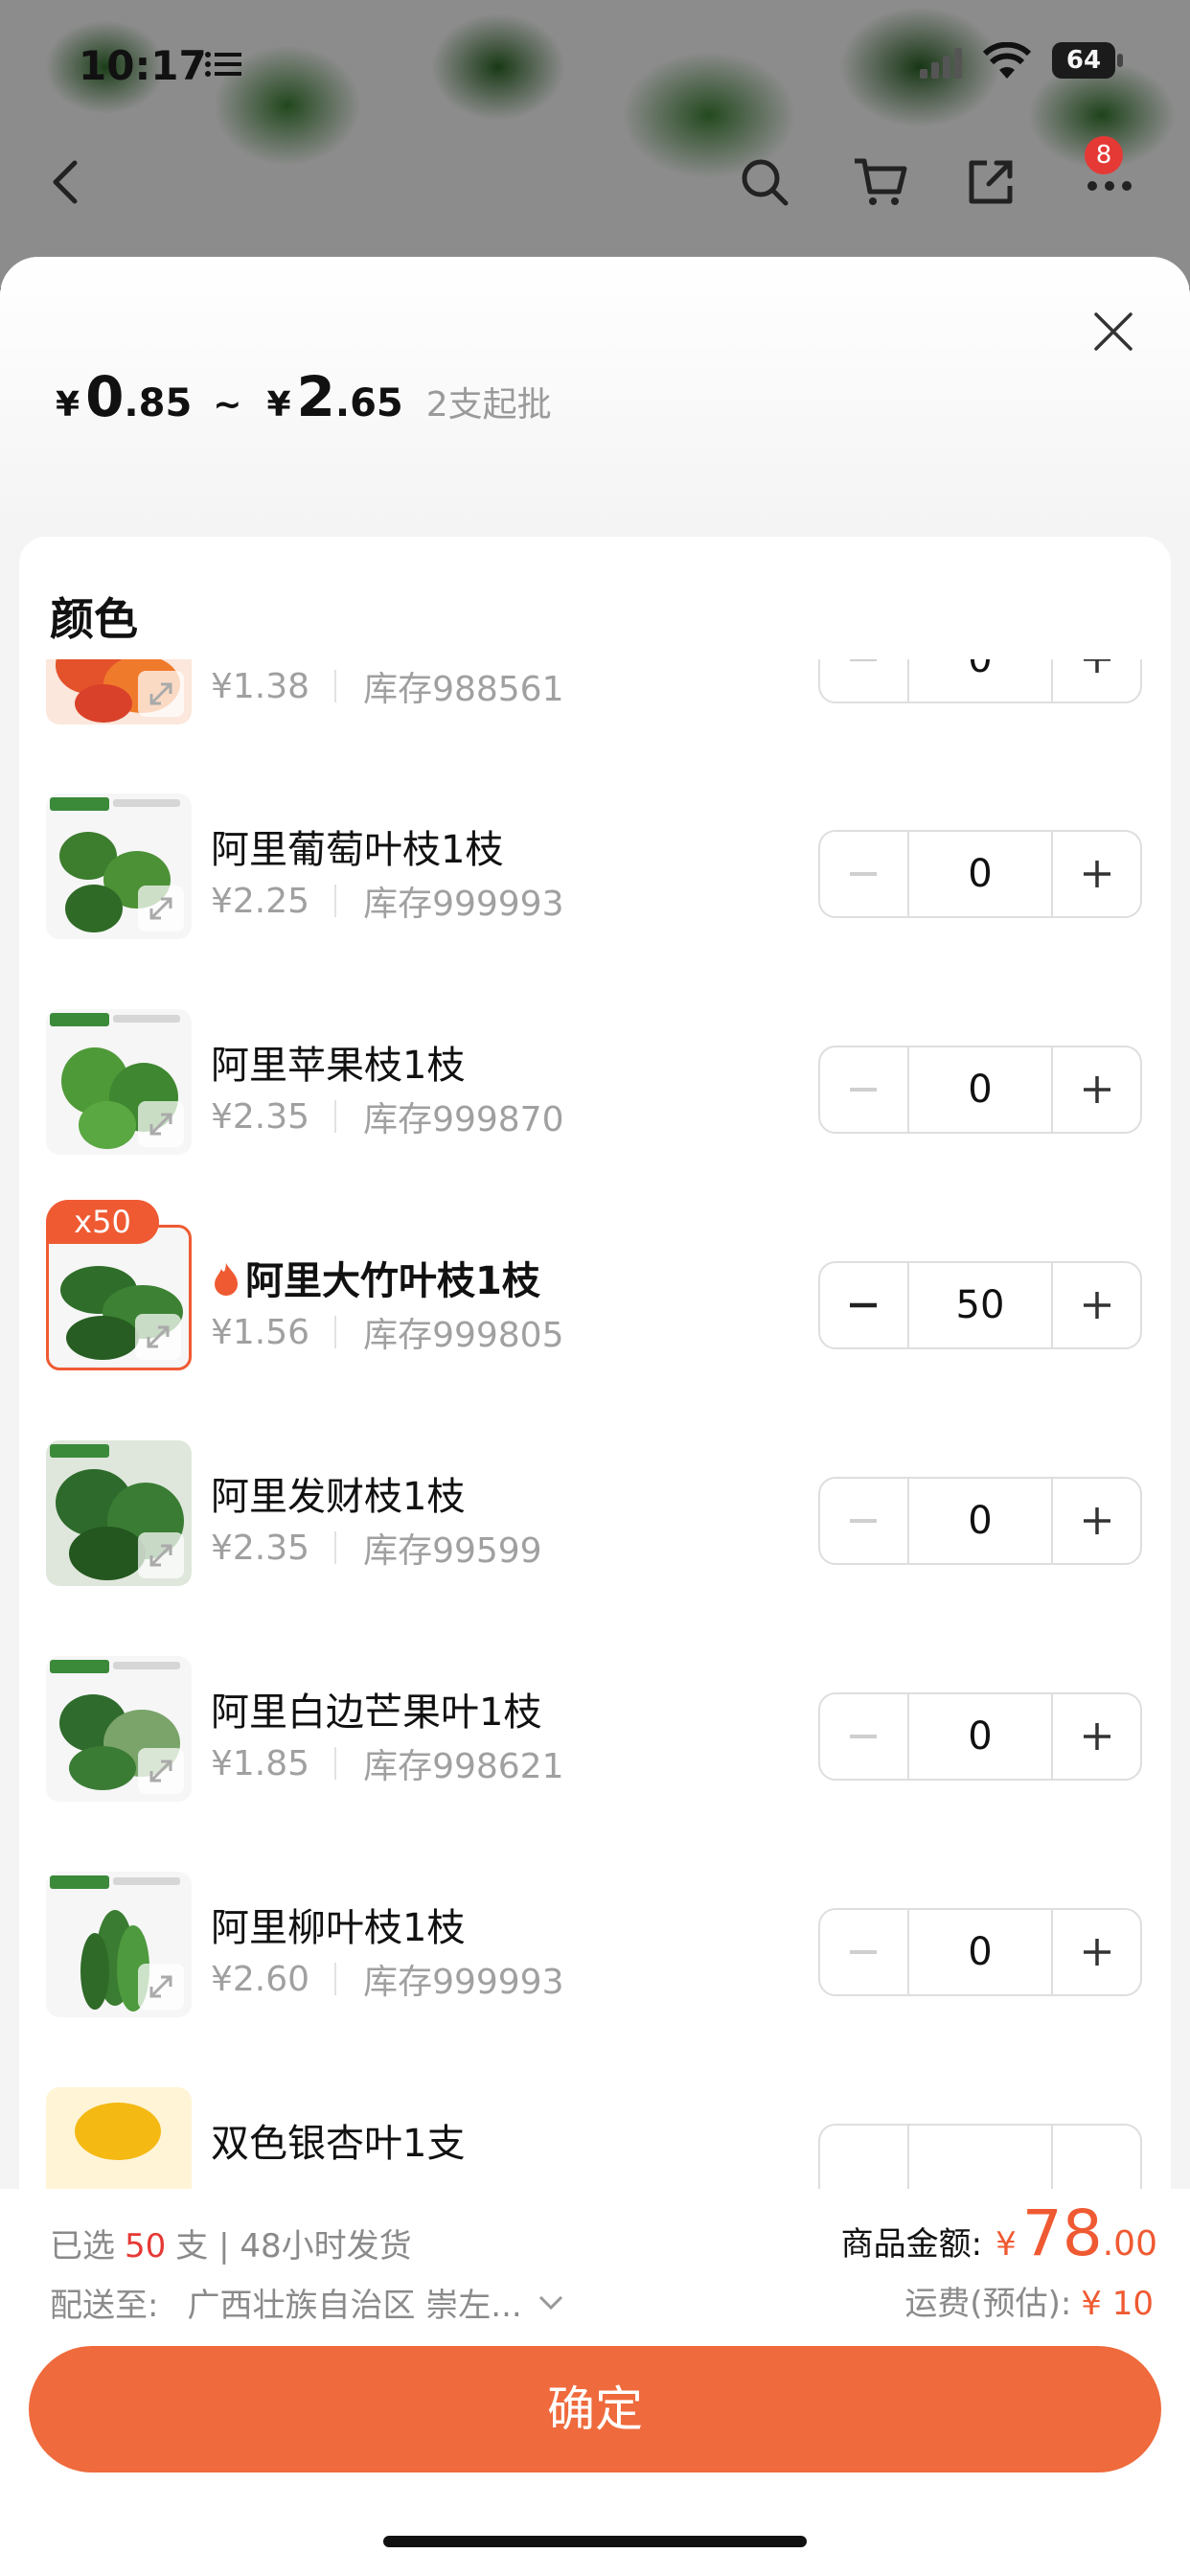 This screenshot has width=1190, height=2576. Describe the element at coordinates (279, 405) in the screenshot. I see `price-max-currency: ¥` at that location.